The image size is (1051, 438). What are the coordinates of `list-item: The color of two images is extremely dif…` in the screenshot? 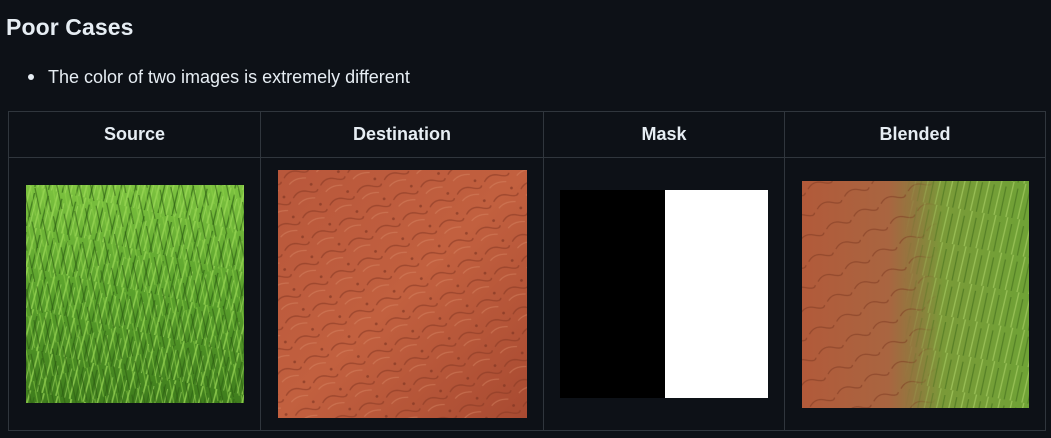 It's located at (219, 77).